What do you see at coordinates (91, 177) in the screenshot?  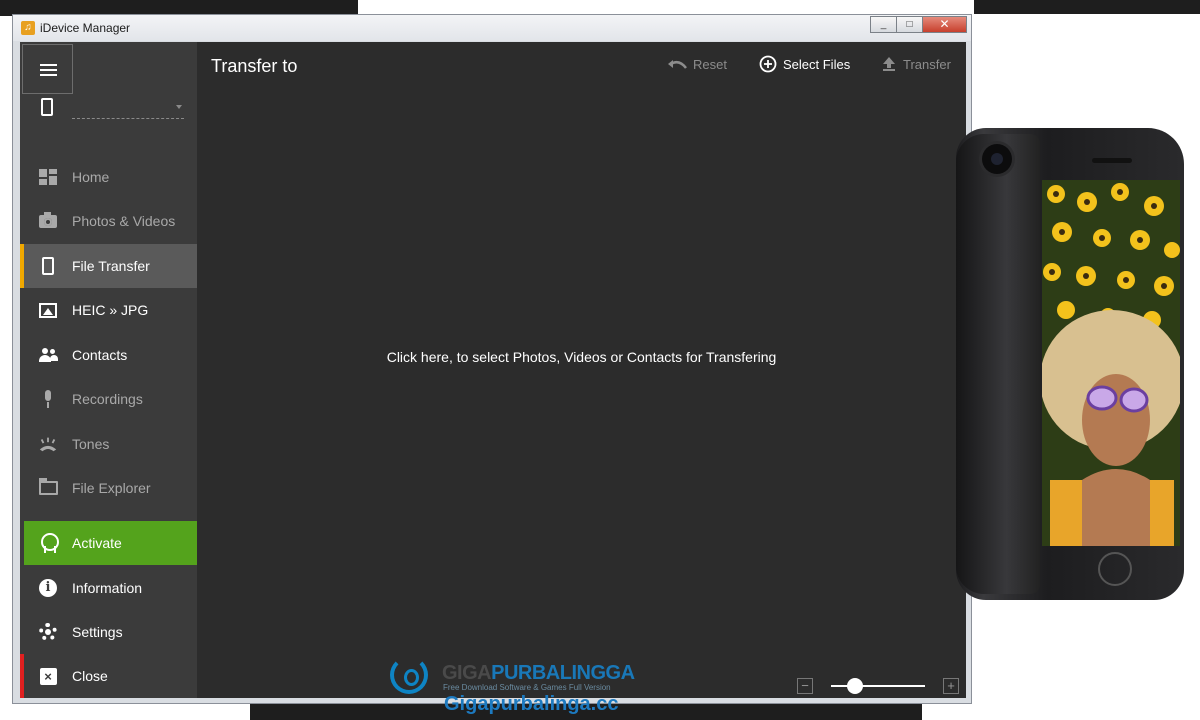 I see `sidebar-item-label: Home` at bounding box center [91, 177].